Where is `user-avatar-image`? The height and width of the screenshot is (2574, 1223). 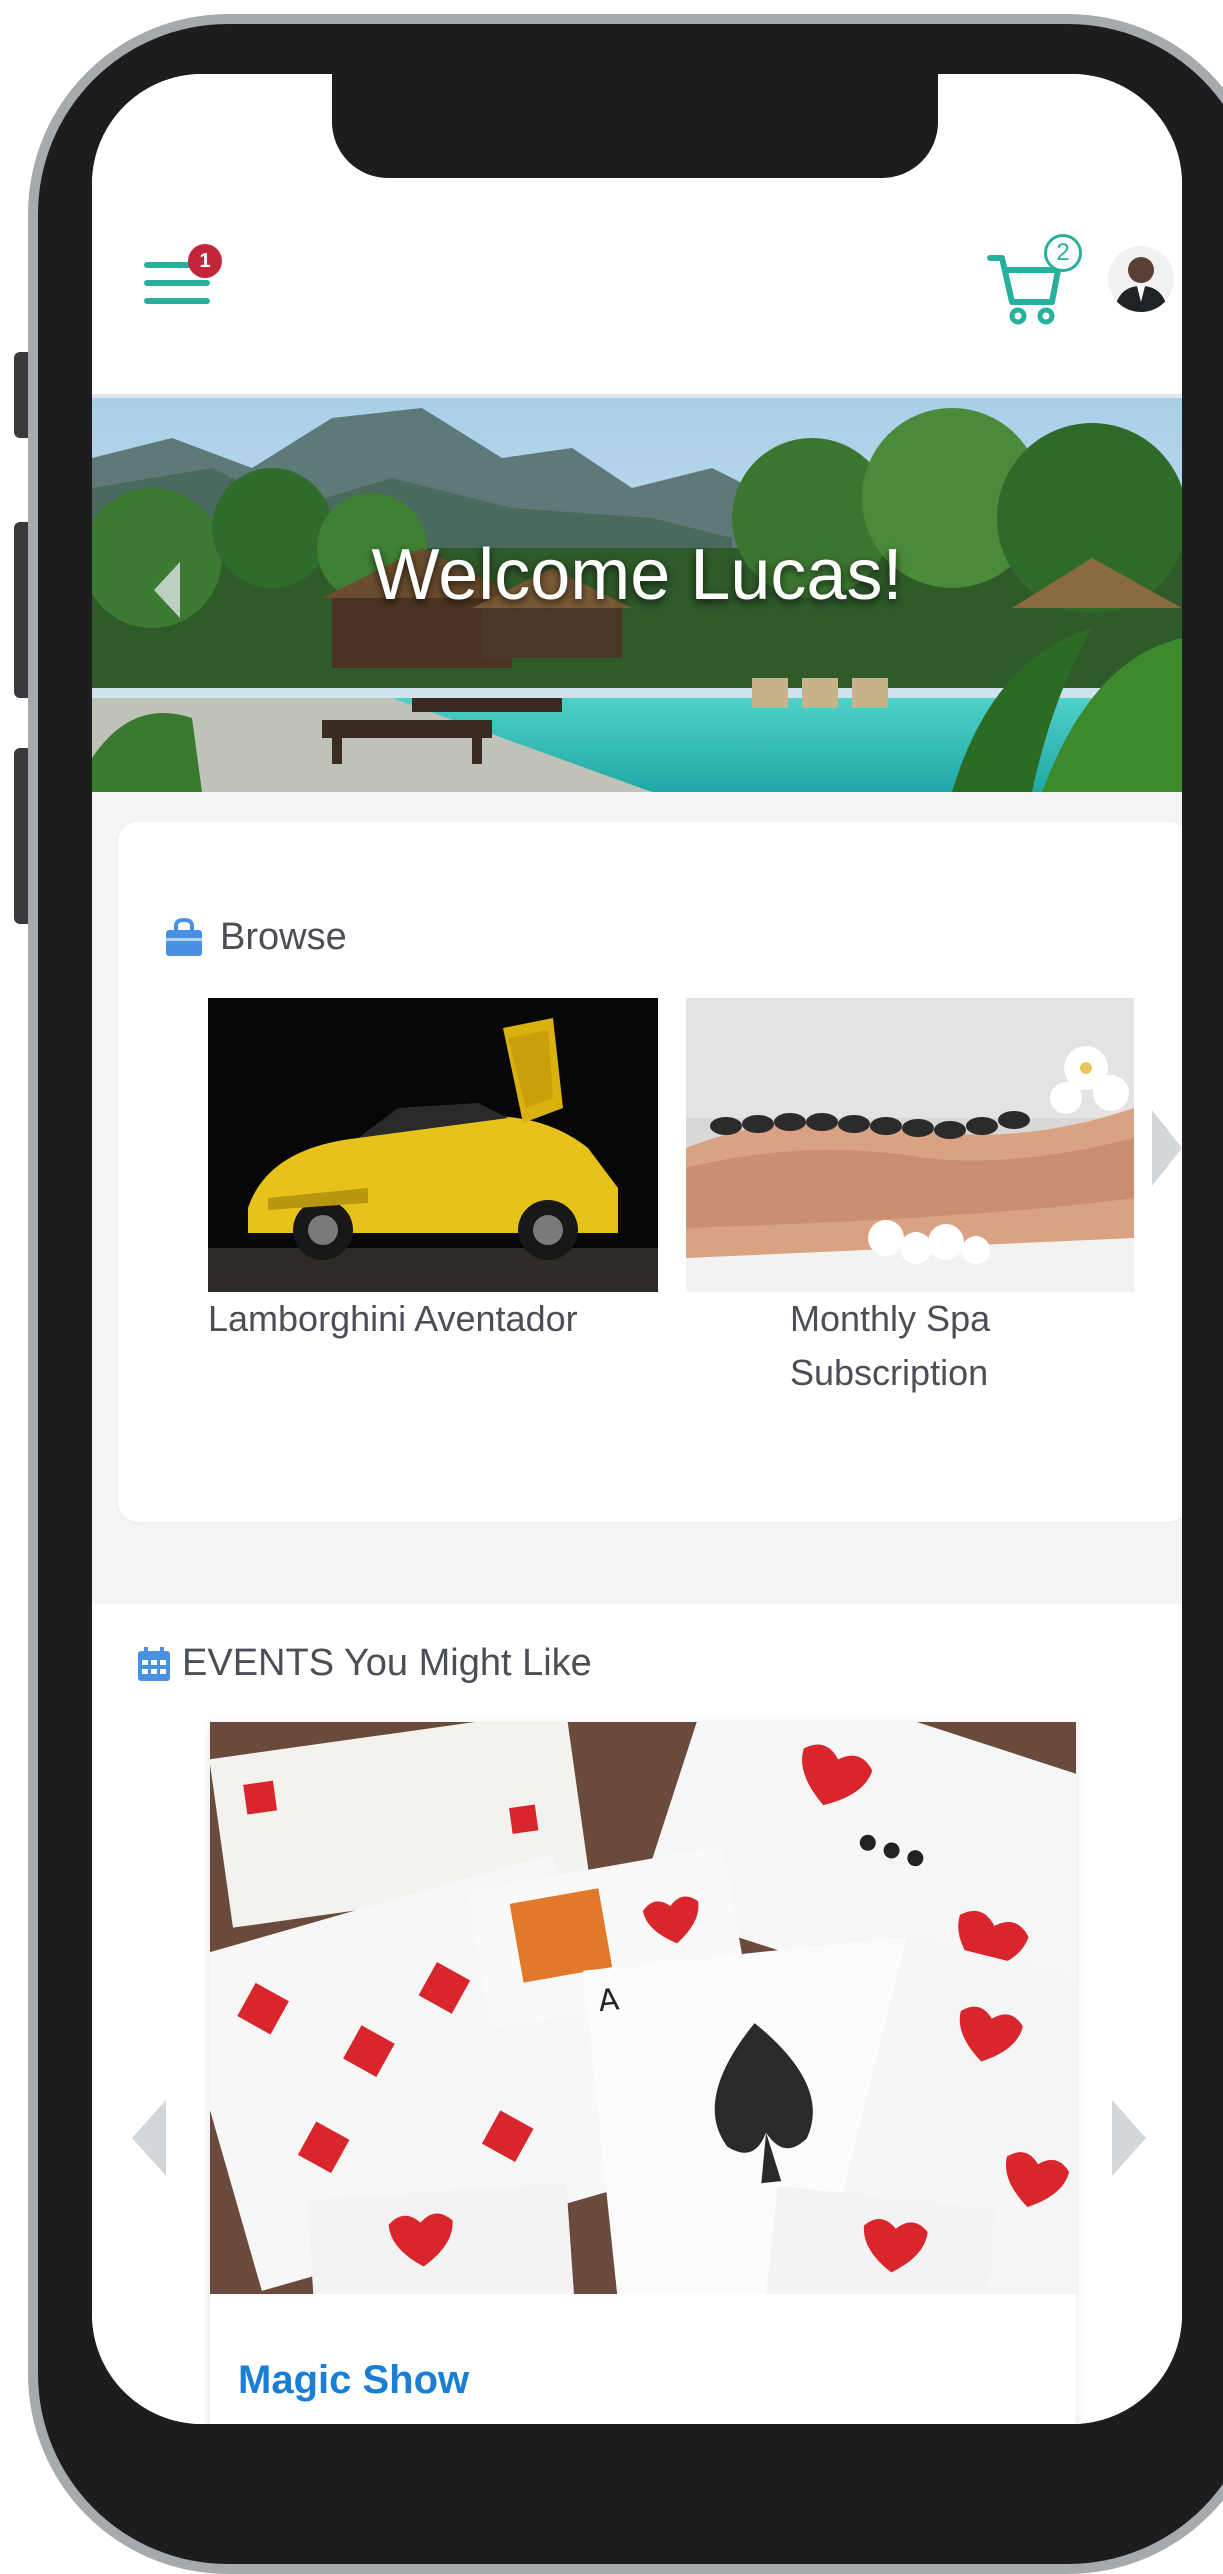 user-avatar-image is located at coordinates (1141, 279).